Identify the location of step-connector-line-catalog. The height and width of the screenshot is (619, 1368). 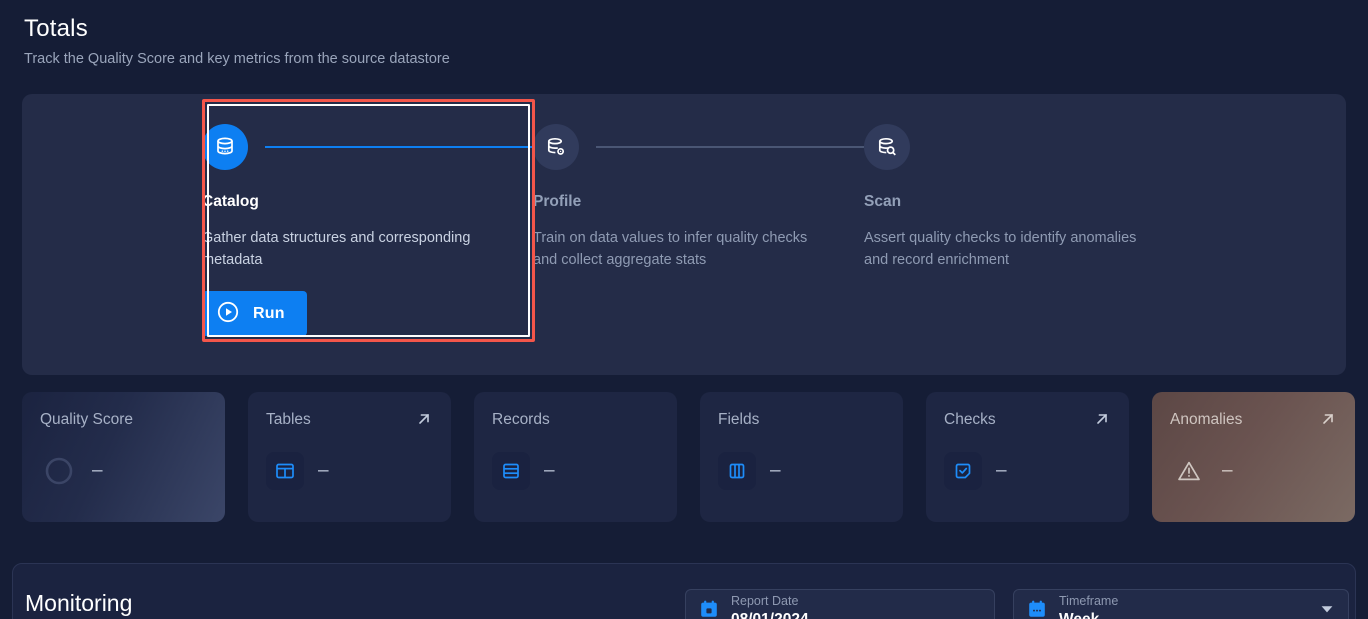
(399, 147).